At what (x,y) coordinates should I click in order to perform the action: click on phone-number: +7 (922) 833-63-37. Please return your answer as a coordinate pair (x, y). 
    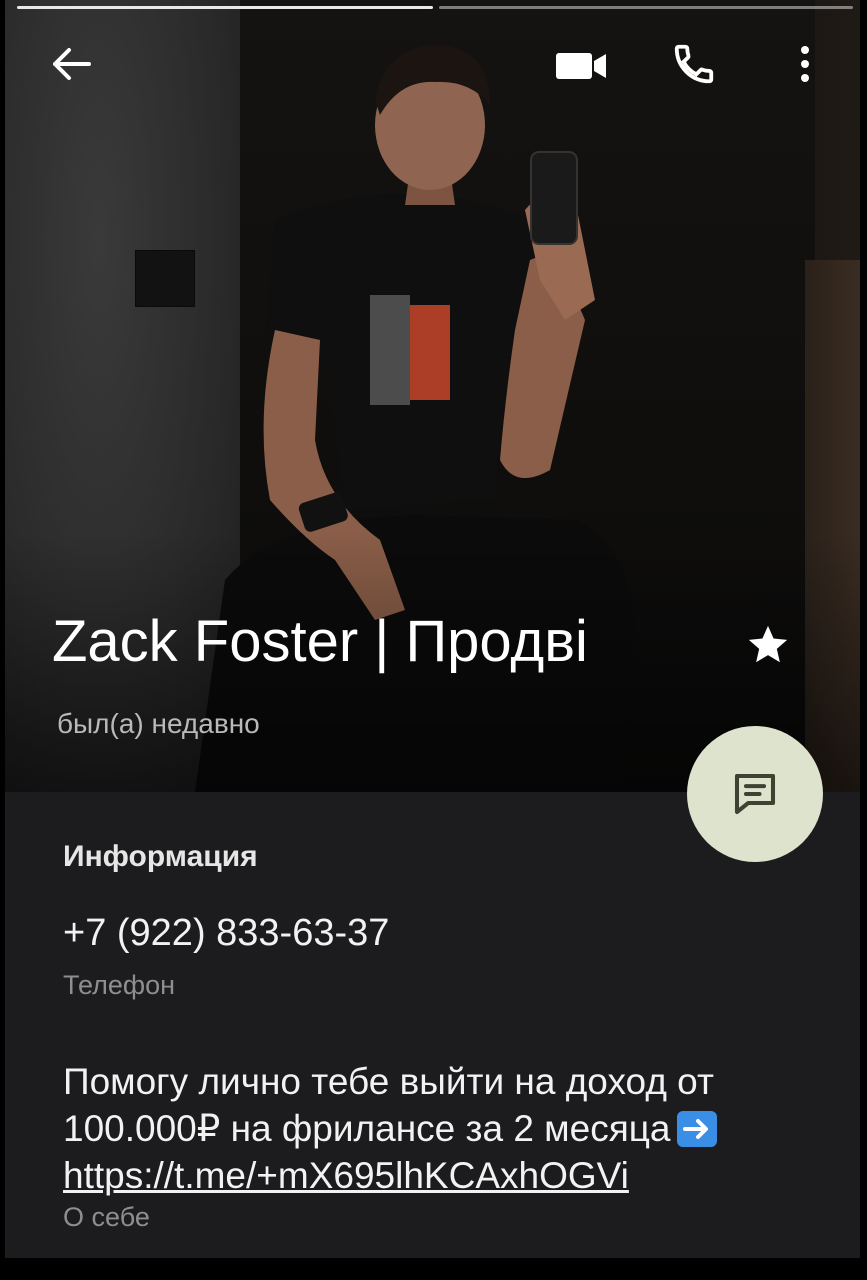
    Looking at the image, I should click on (226, 933).